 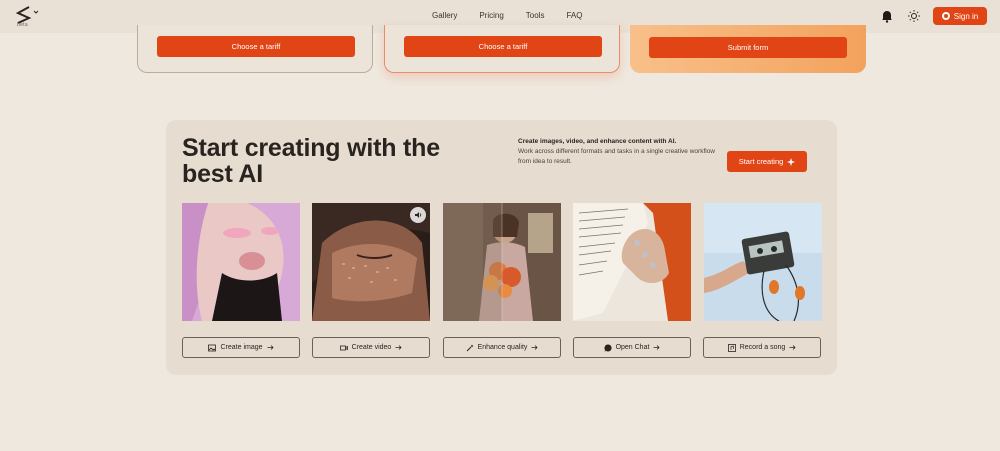 I want to click on tariff-card-3: Submit form, so click(x=748, y=49).